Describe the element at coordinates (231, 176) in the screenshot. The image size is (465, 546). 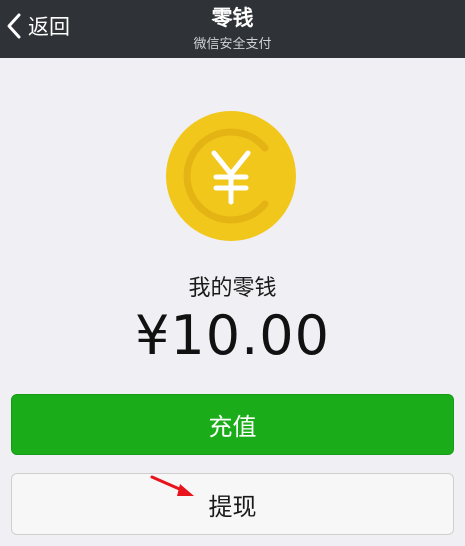
I see `yuan-coin-icon` at that location.